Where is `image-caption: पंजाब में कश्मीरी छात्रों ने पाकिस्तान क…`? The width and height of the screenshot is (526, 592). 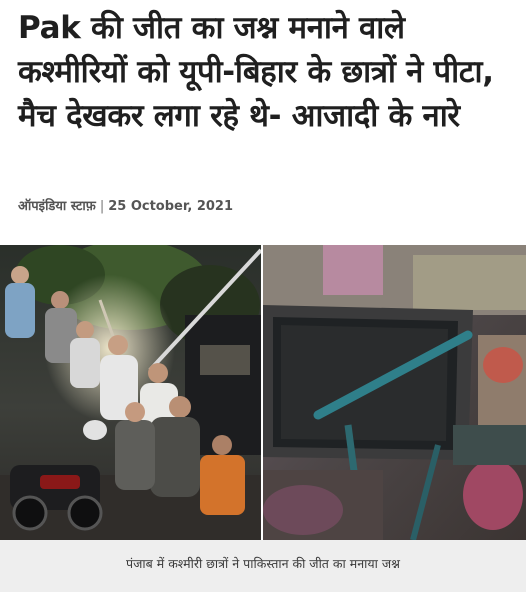 image-caption: पंजाब में कश्मीरी छात्रों ने पाकिस्तान क… is located at coordinates (263, 563).